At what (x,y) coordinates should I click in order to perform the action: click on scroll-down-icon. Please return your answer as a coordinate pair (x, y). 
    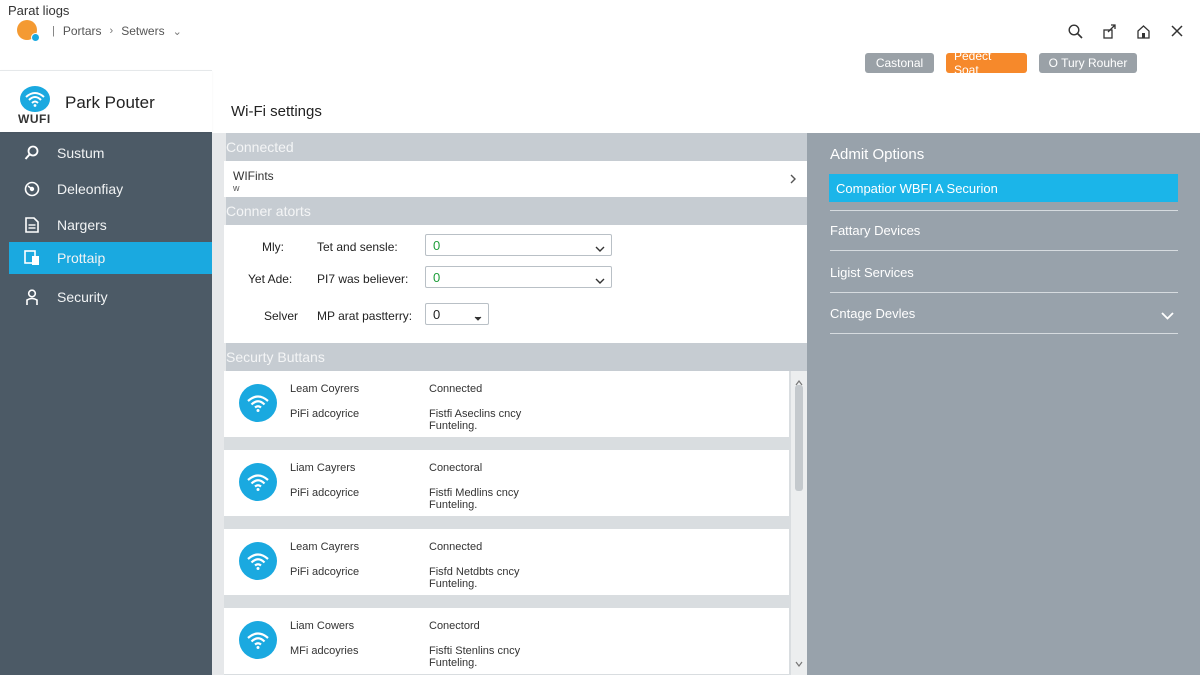
    Looking at the image, I should click on (799, 663).